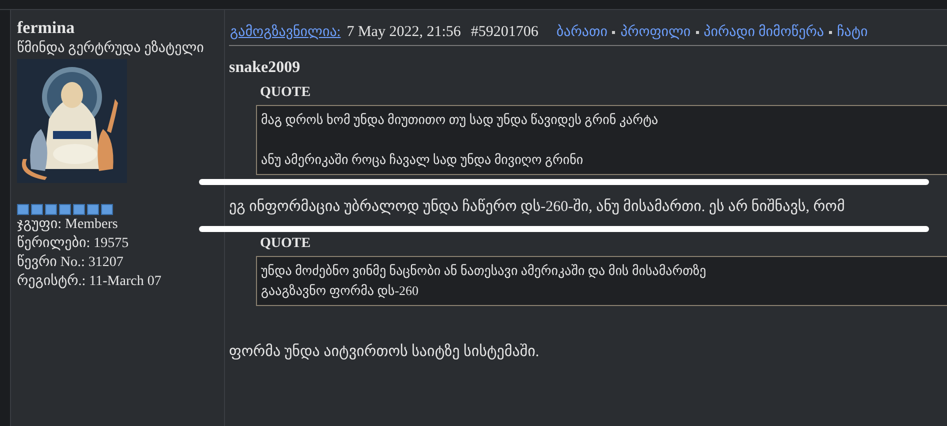 Image resolution: width=947 pixels, height=426 pixels. What do you see at coordinates (73, 243) in the screenshot?
I see `user-stat: წერილები: 19575` at bounding box center [73, 243].